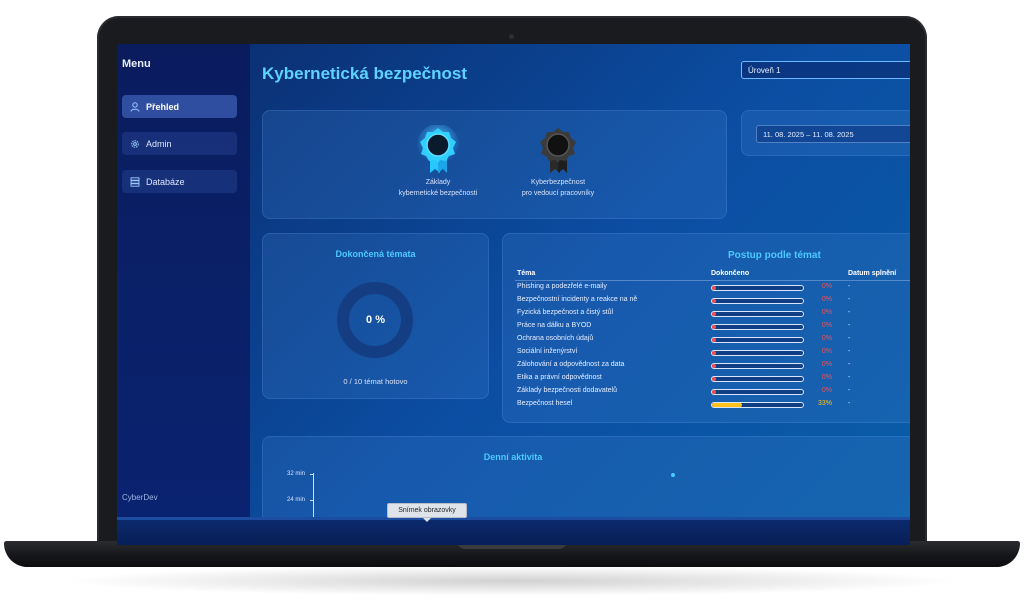 The image size is (1024, 609). Describe the element at coordinates (183, 280) in the screenshot. I see `sidebar: Menu Přehled Admin Databáze CyberDev` at that location.